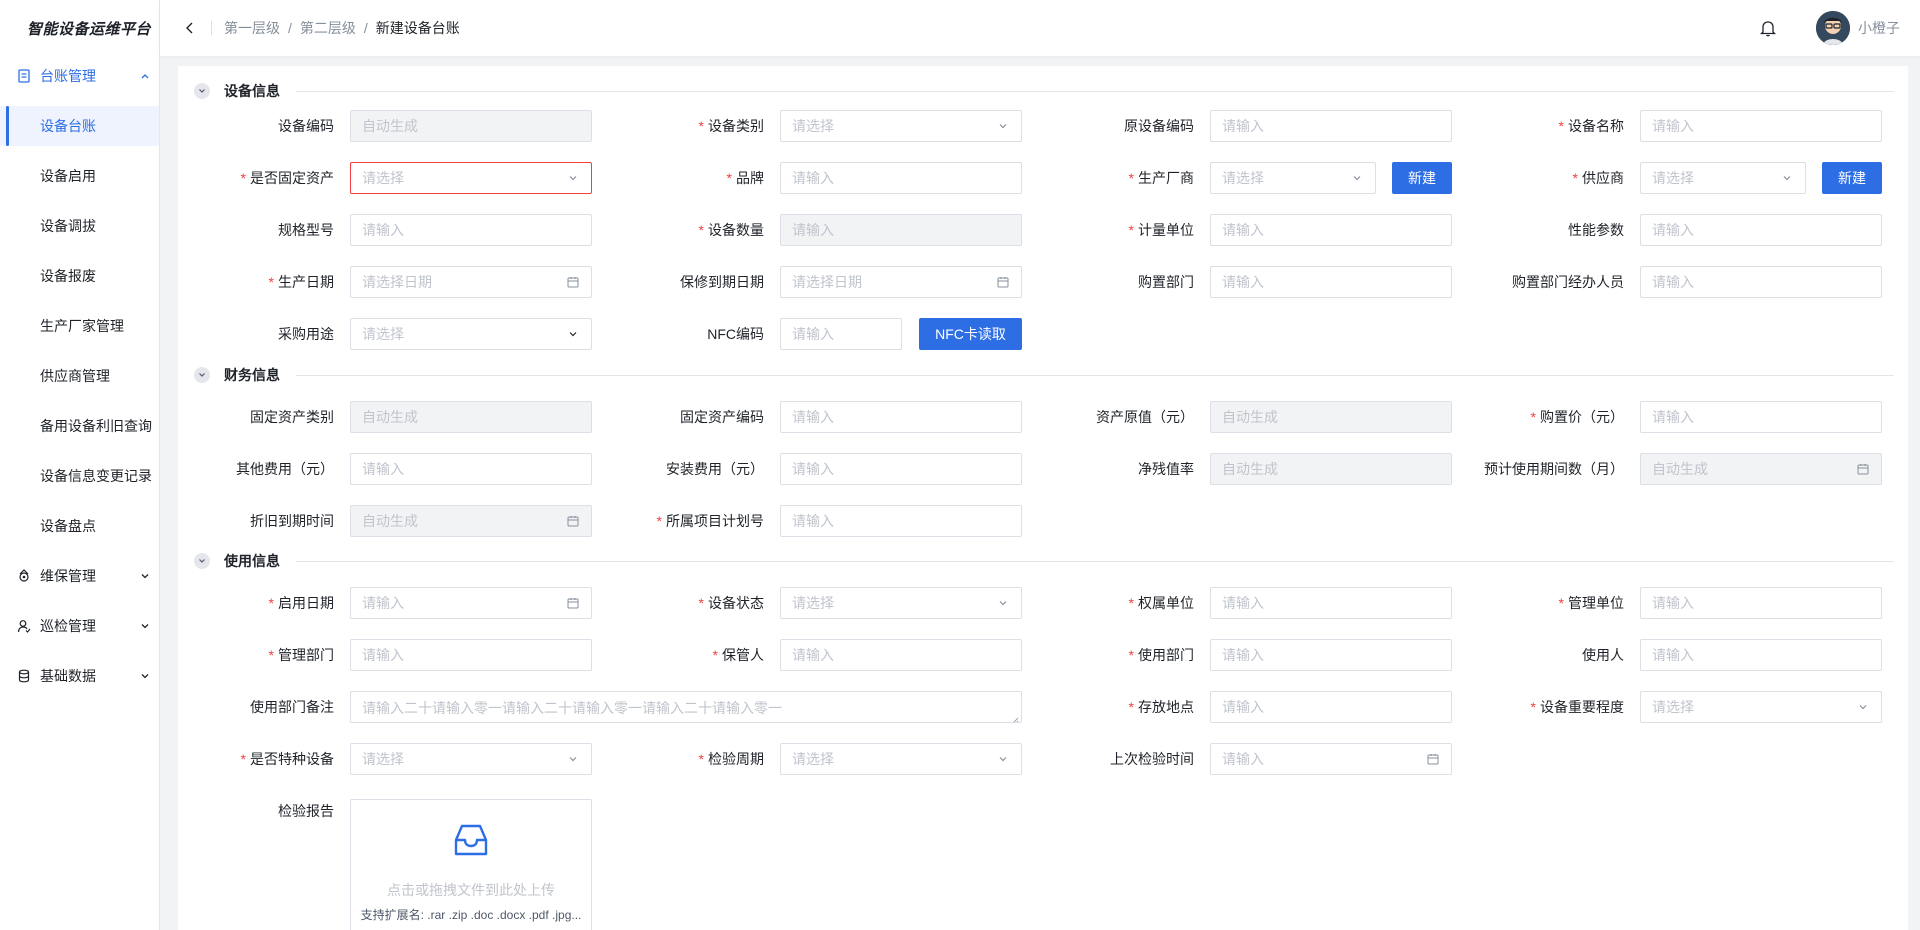 The image size is (1920, 930). I want to click on sidebar-item-inventory: 设备盘点, so click(79, 526).